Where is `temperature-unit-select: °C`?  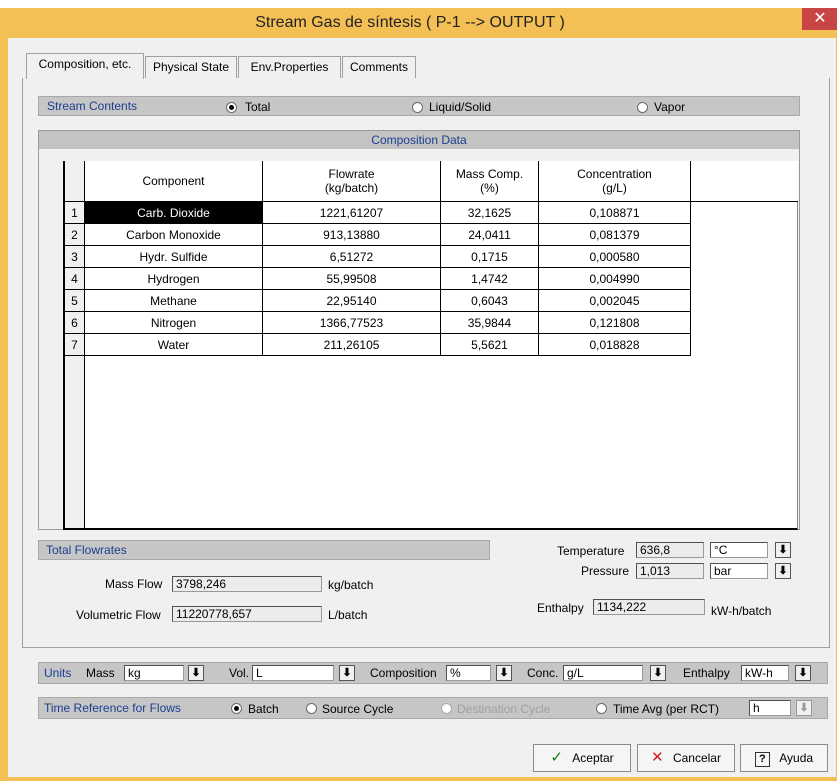
temperature-unit-select: °C is located at coordinates (739, 550).